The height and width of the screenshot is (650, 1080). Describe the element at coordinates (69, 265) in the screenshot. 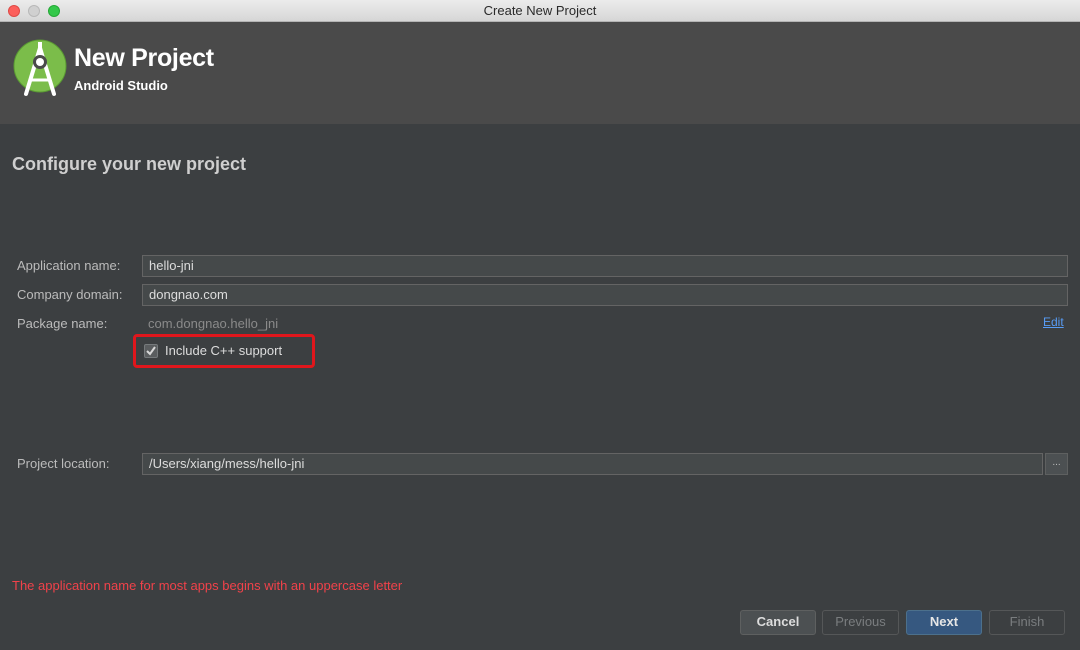

I see `app-name-label: Application name:` at that location.